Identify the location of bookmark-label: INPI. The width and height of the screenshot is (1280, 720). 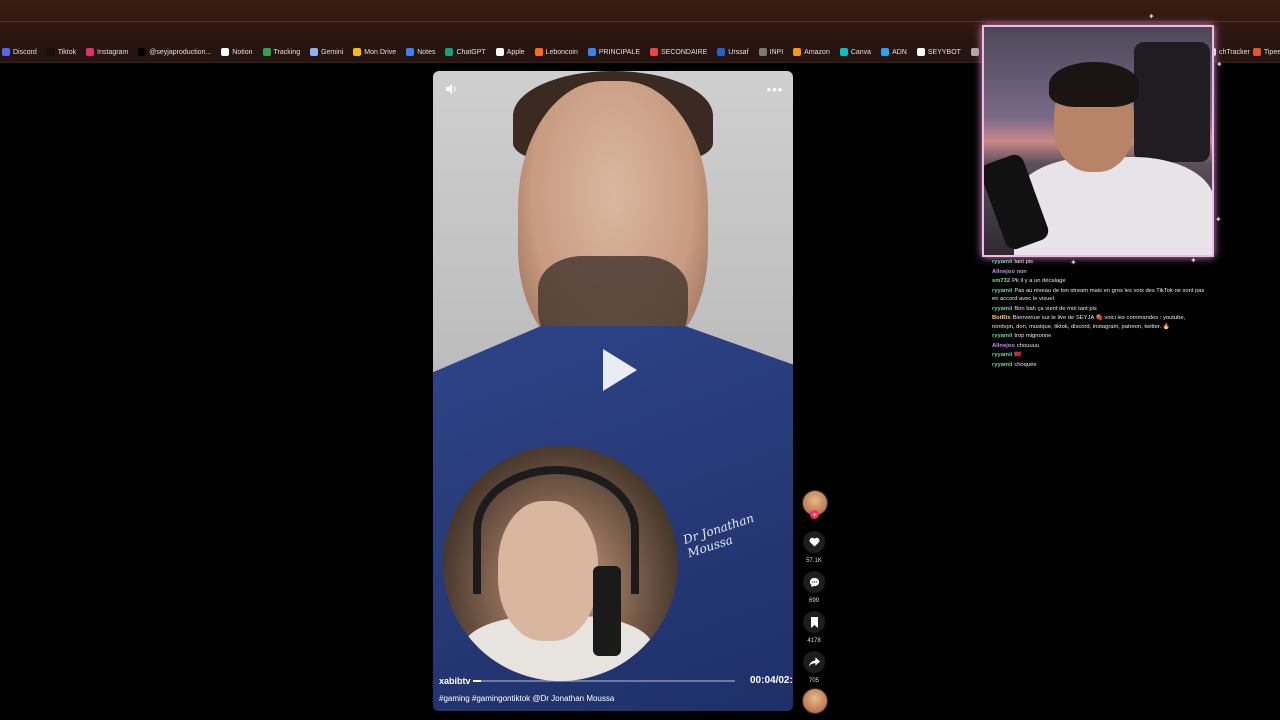
(776, 52).